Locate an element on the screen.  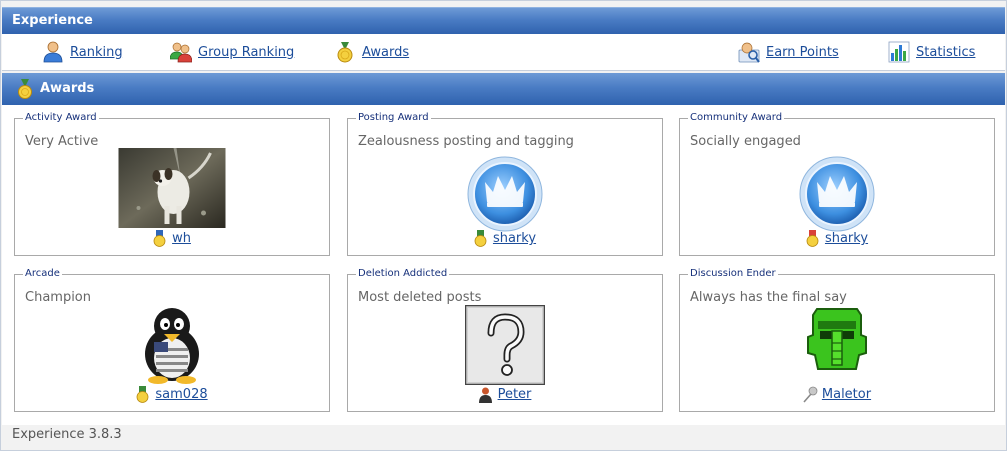
award-description: Champion is located at coordinates (58, 297).